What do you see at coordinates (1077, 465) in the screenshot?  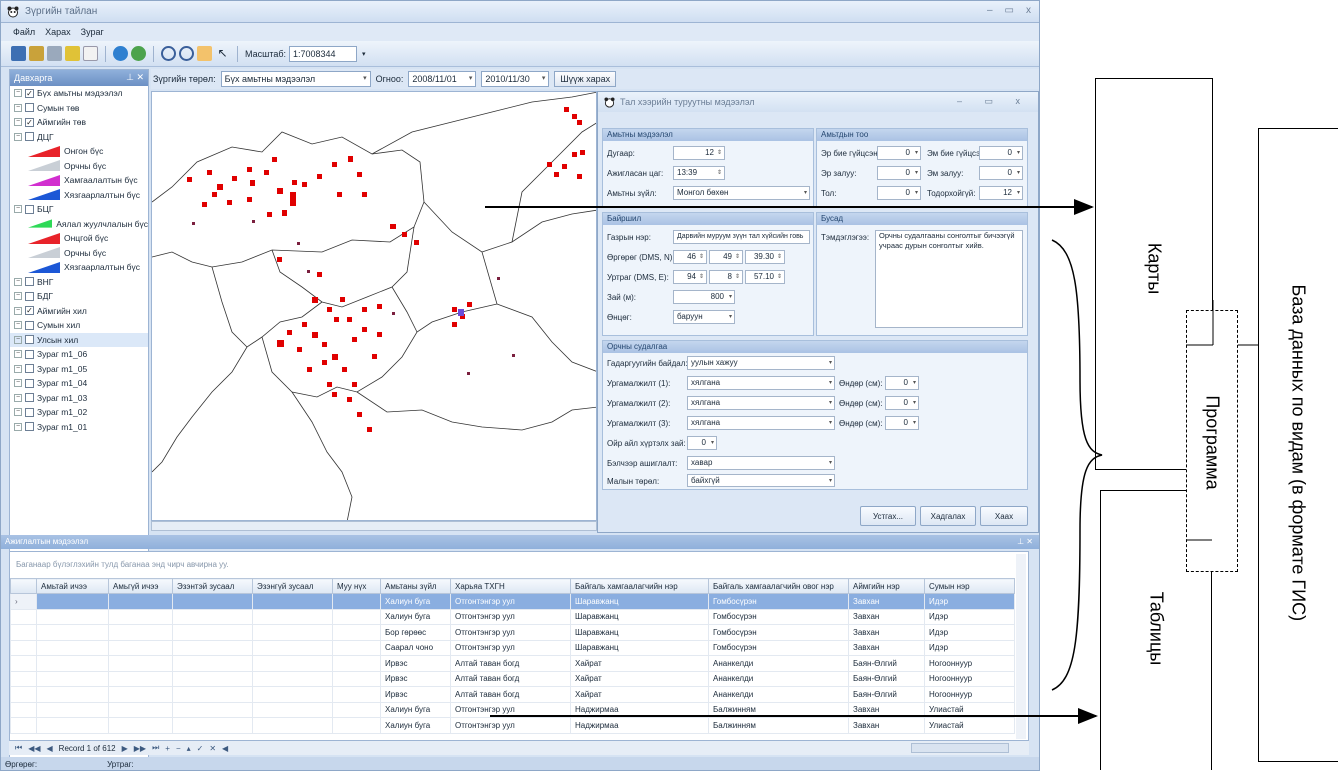 I see `brace` at bounding box center [1077, 465].